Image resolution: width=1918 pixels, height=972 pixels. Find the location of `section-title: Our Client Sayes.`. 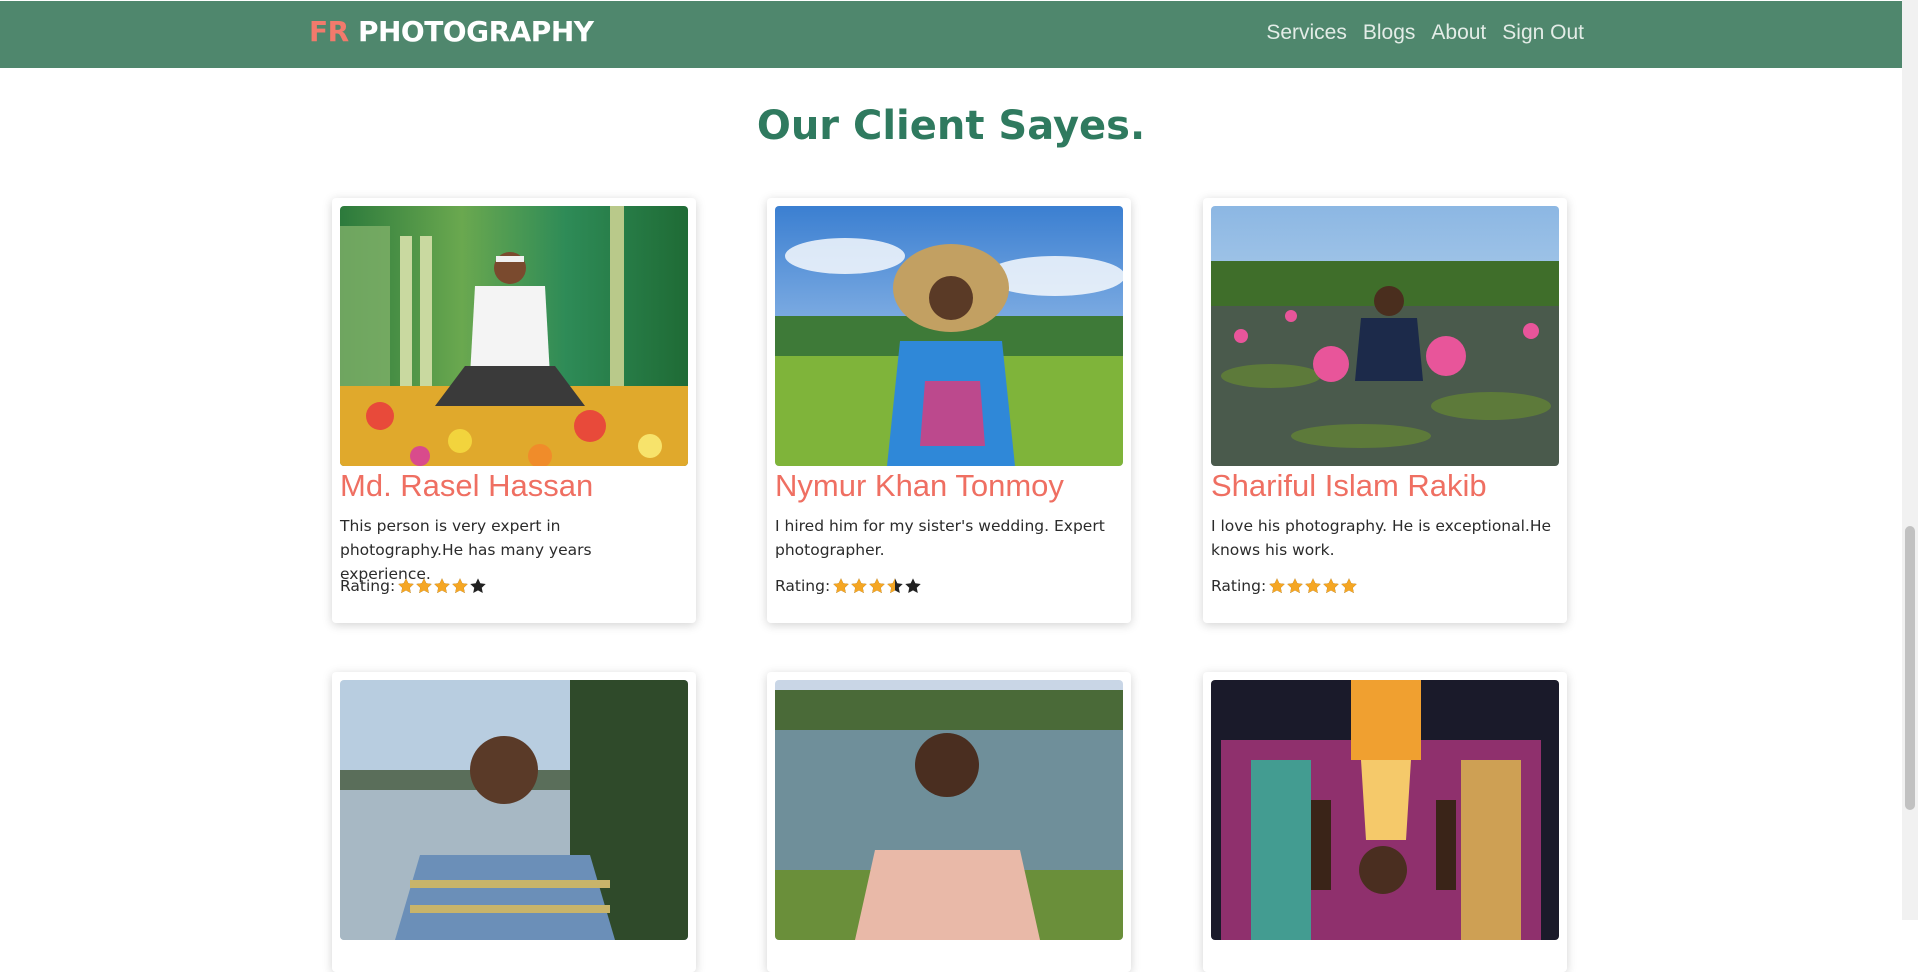

section-title: Our Client Sayes. is located at coordinates (951, 126).